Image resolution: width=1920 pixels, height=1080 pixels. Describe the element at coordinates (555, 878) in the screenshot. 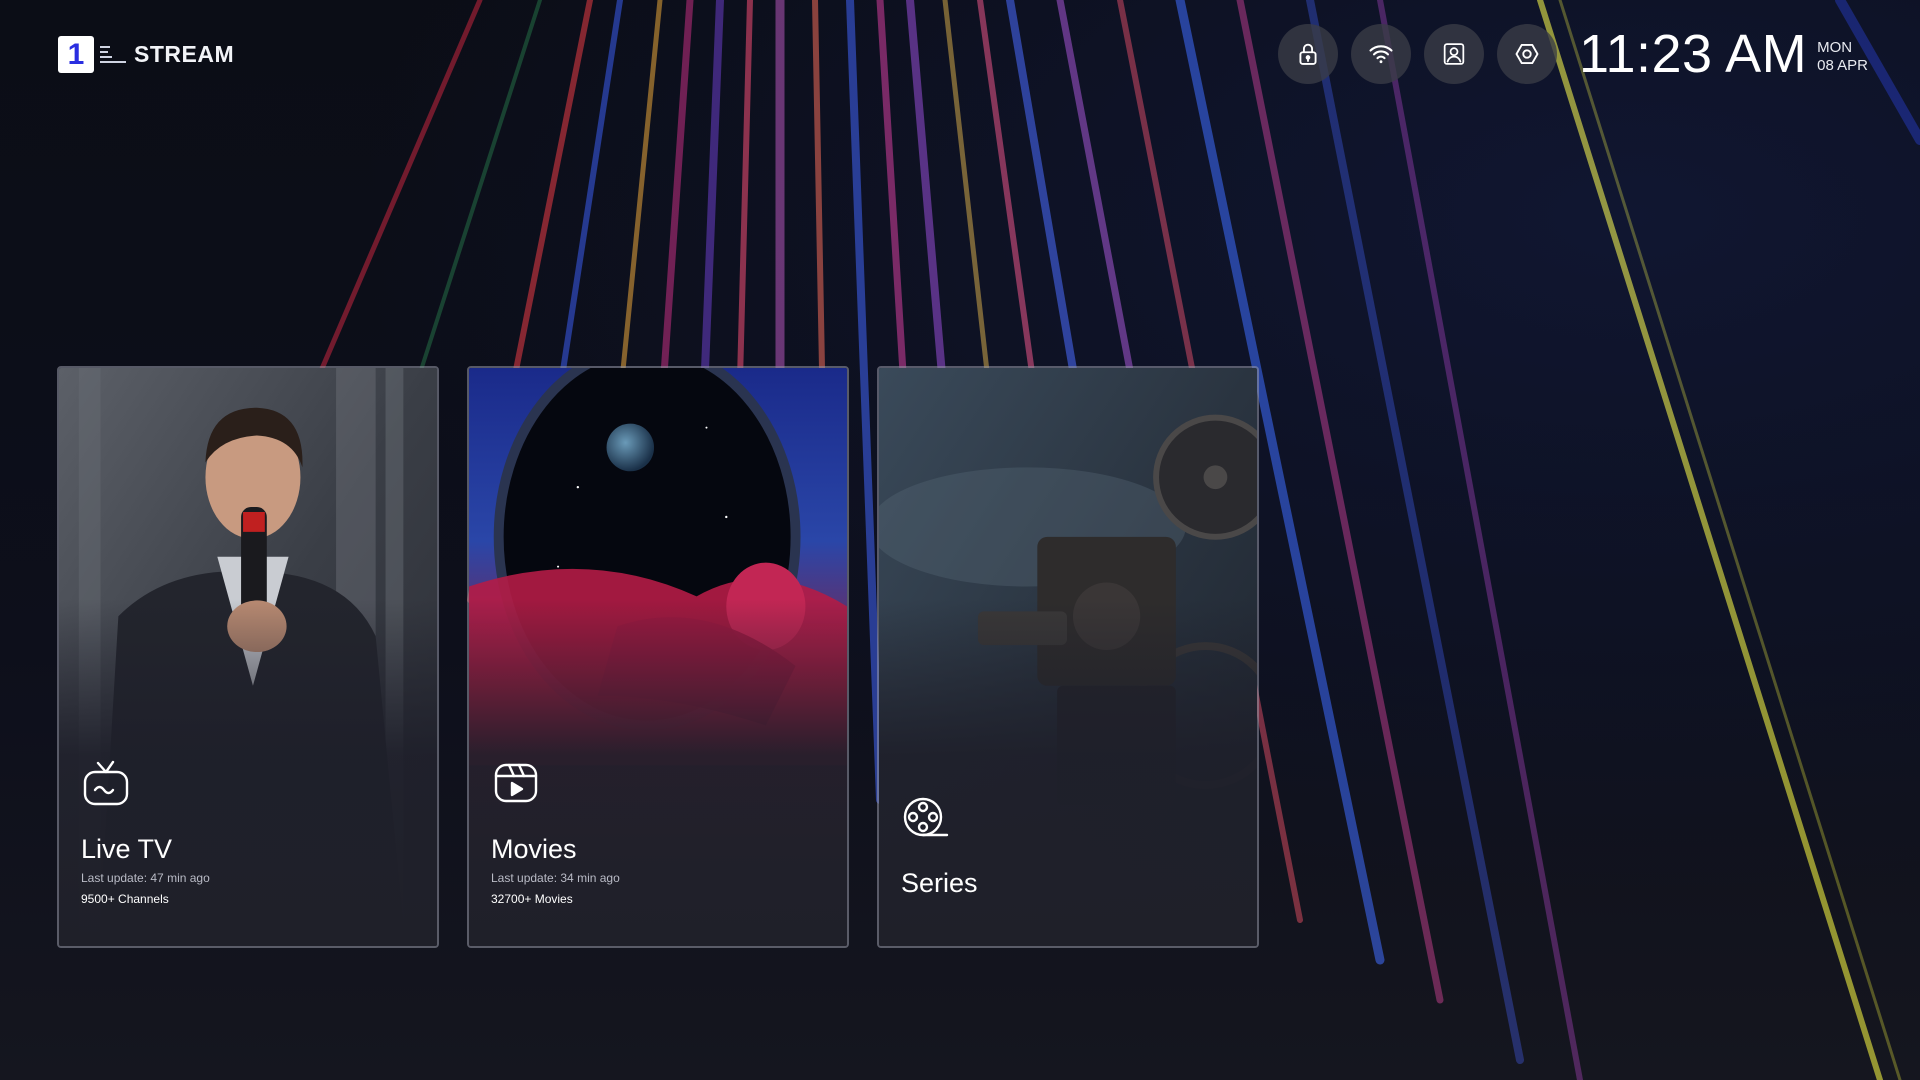

I see `card-last-update: Last update: 34 min ago` at that location.